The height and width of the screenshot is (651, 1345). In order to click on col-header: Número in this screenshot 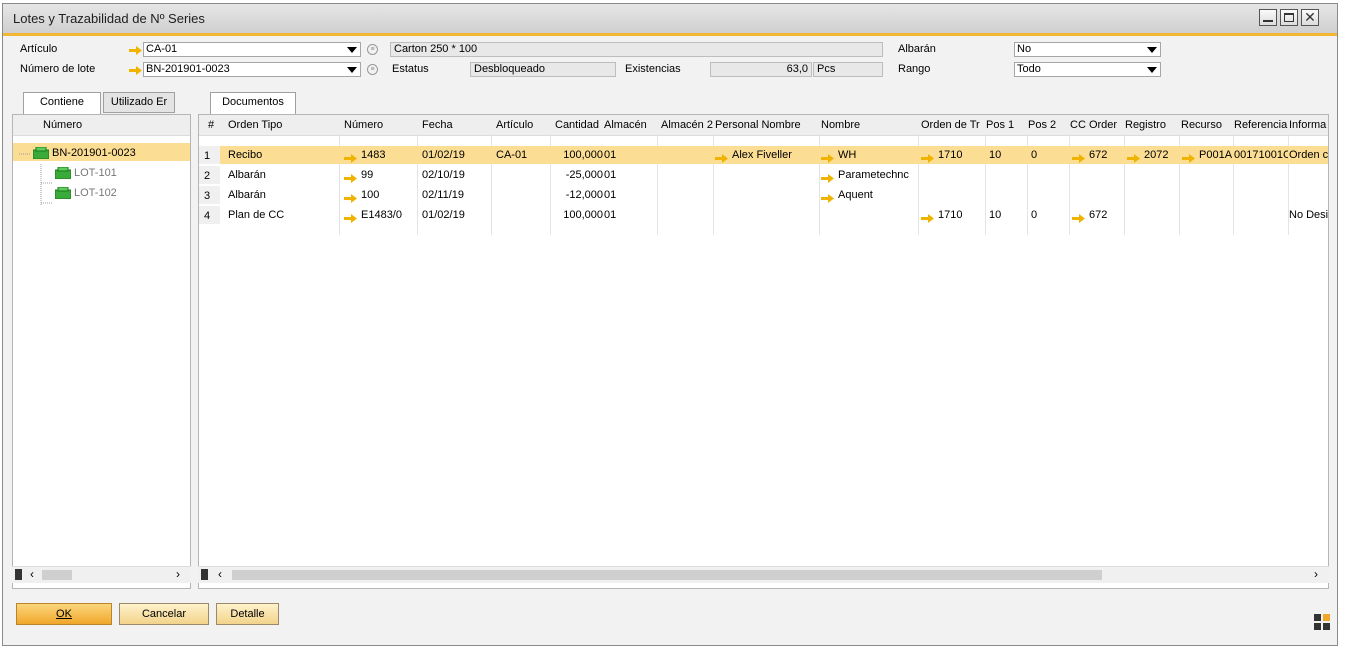, I will do `click(379, 125)`.